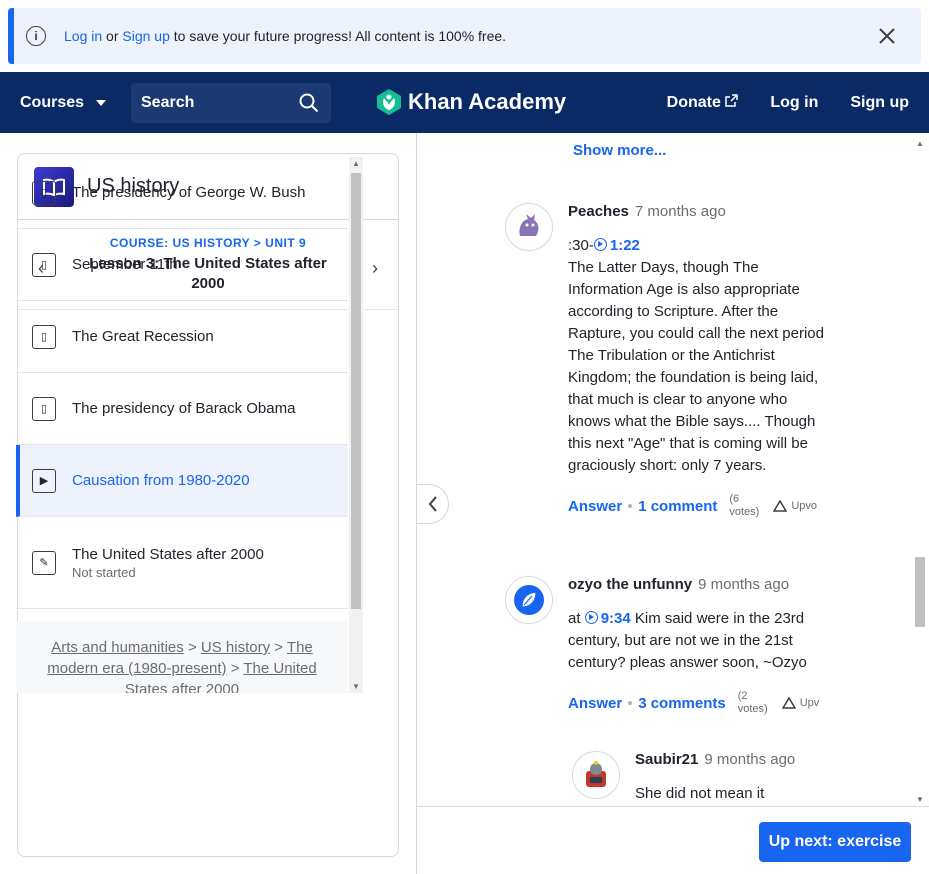 The image size is (929, 874). I want to click on close-icon, so click(887, 36).